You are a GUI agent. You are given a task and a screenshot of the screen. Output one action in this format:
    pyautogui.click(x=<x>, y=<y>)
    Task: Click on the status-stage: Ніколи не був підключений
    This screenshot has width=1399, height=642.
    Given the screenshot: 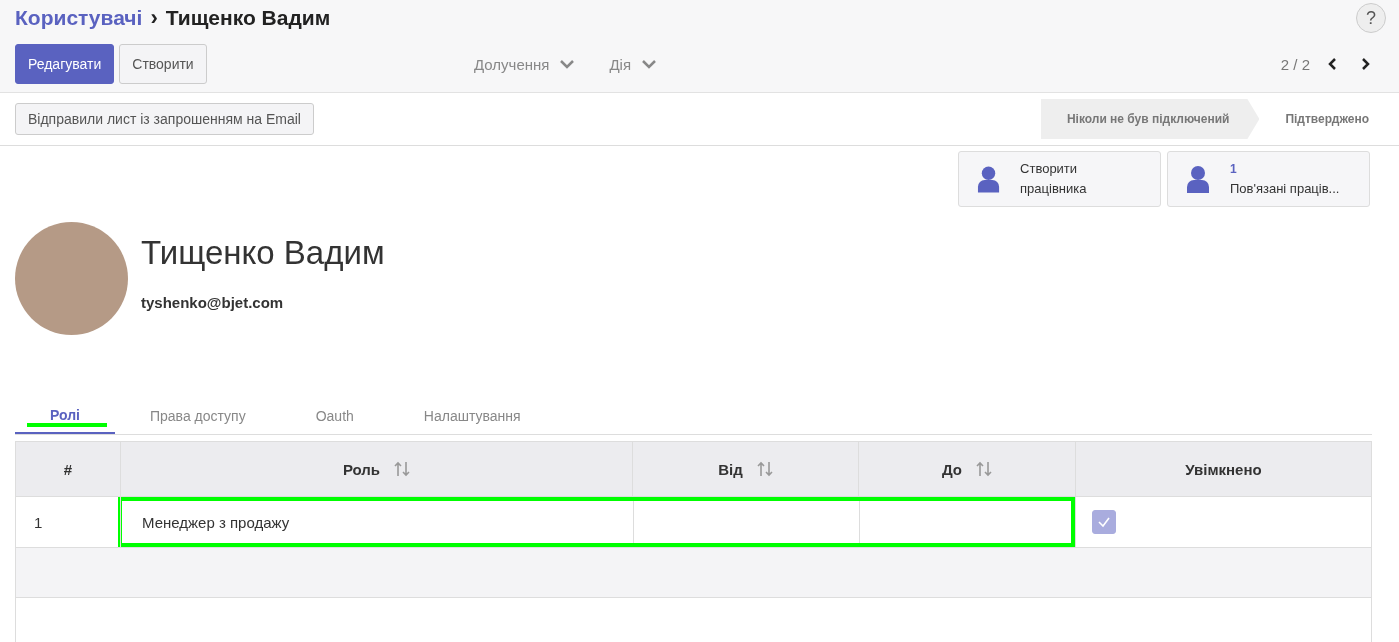 What is the action you would take?
    pyautogui.click(x=1150, y=119)
    